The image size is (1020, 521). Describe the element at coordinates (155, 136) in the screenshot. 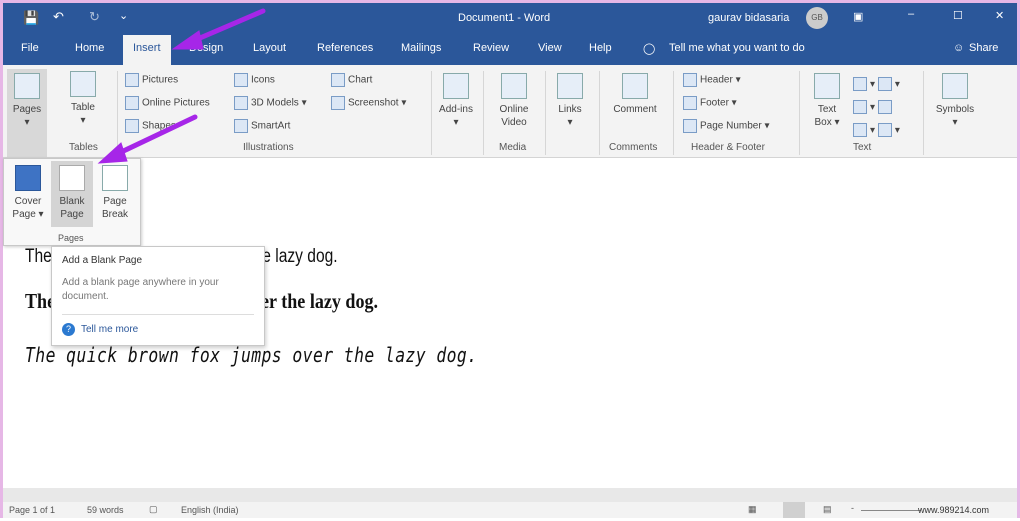

I see `arrow-to-blank-page` at that location.